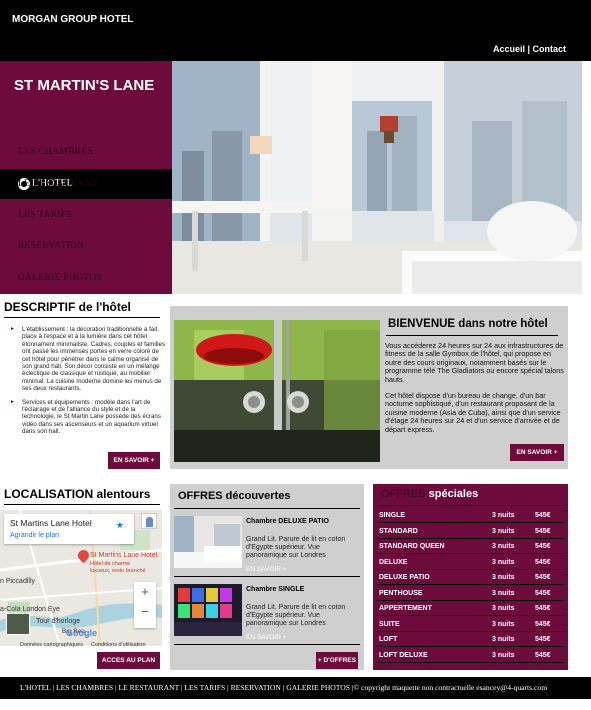 This screenshot has height=710, width=591. I want to click on nav-item-chambres: LES CHAMBRES, so click(55, 152).